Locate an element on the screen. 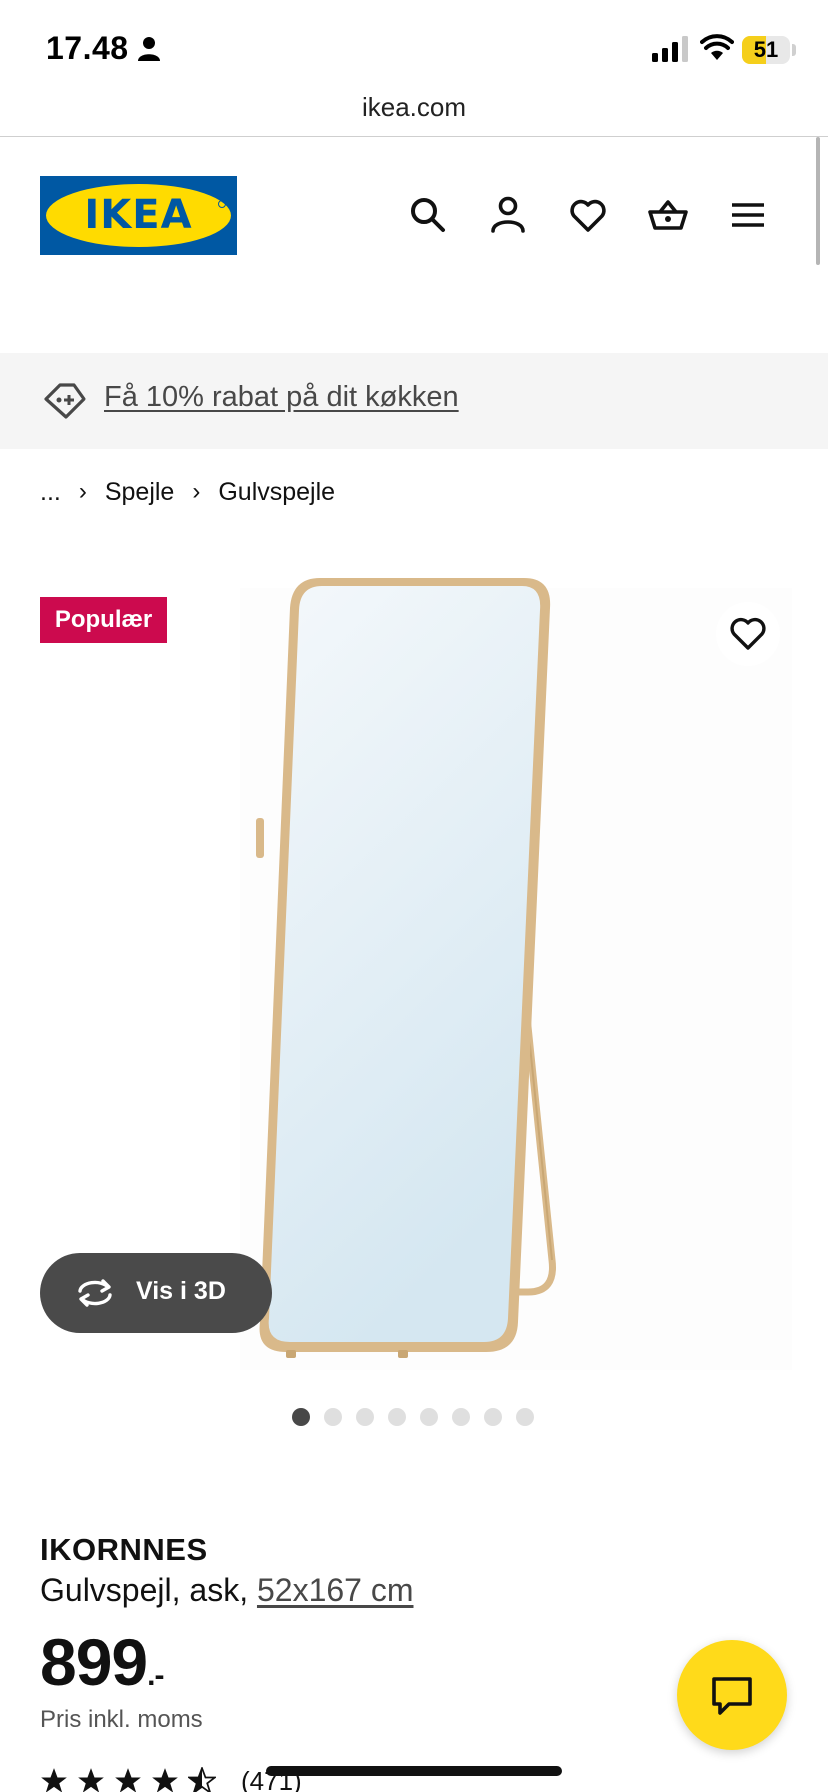 The image size is (828, 1792). logo-text: IKEA is located at coordinates (138, 215).